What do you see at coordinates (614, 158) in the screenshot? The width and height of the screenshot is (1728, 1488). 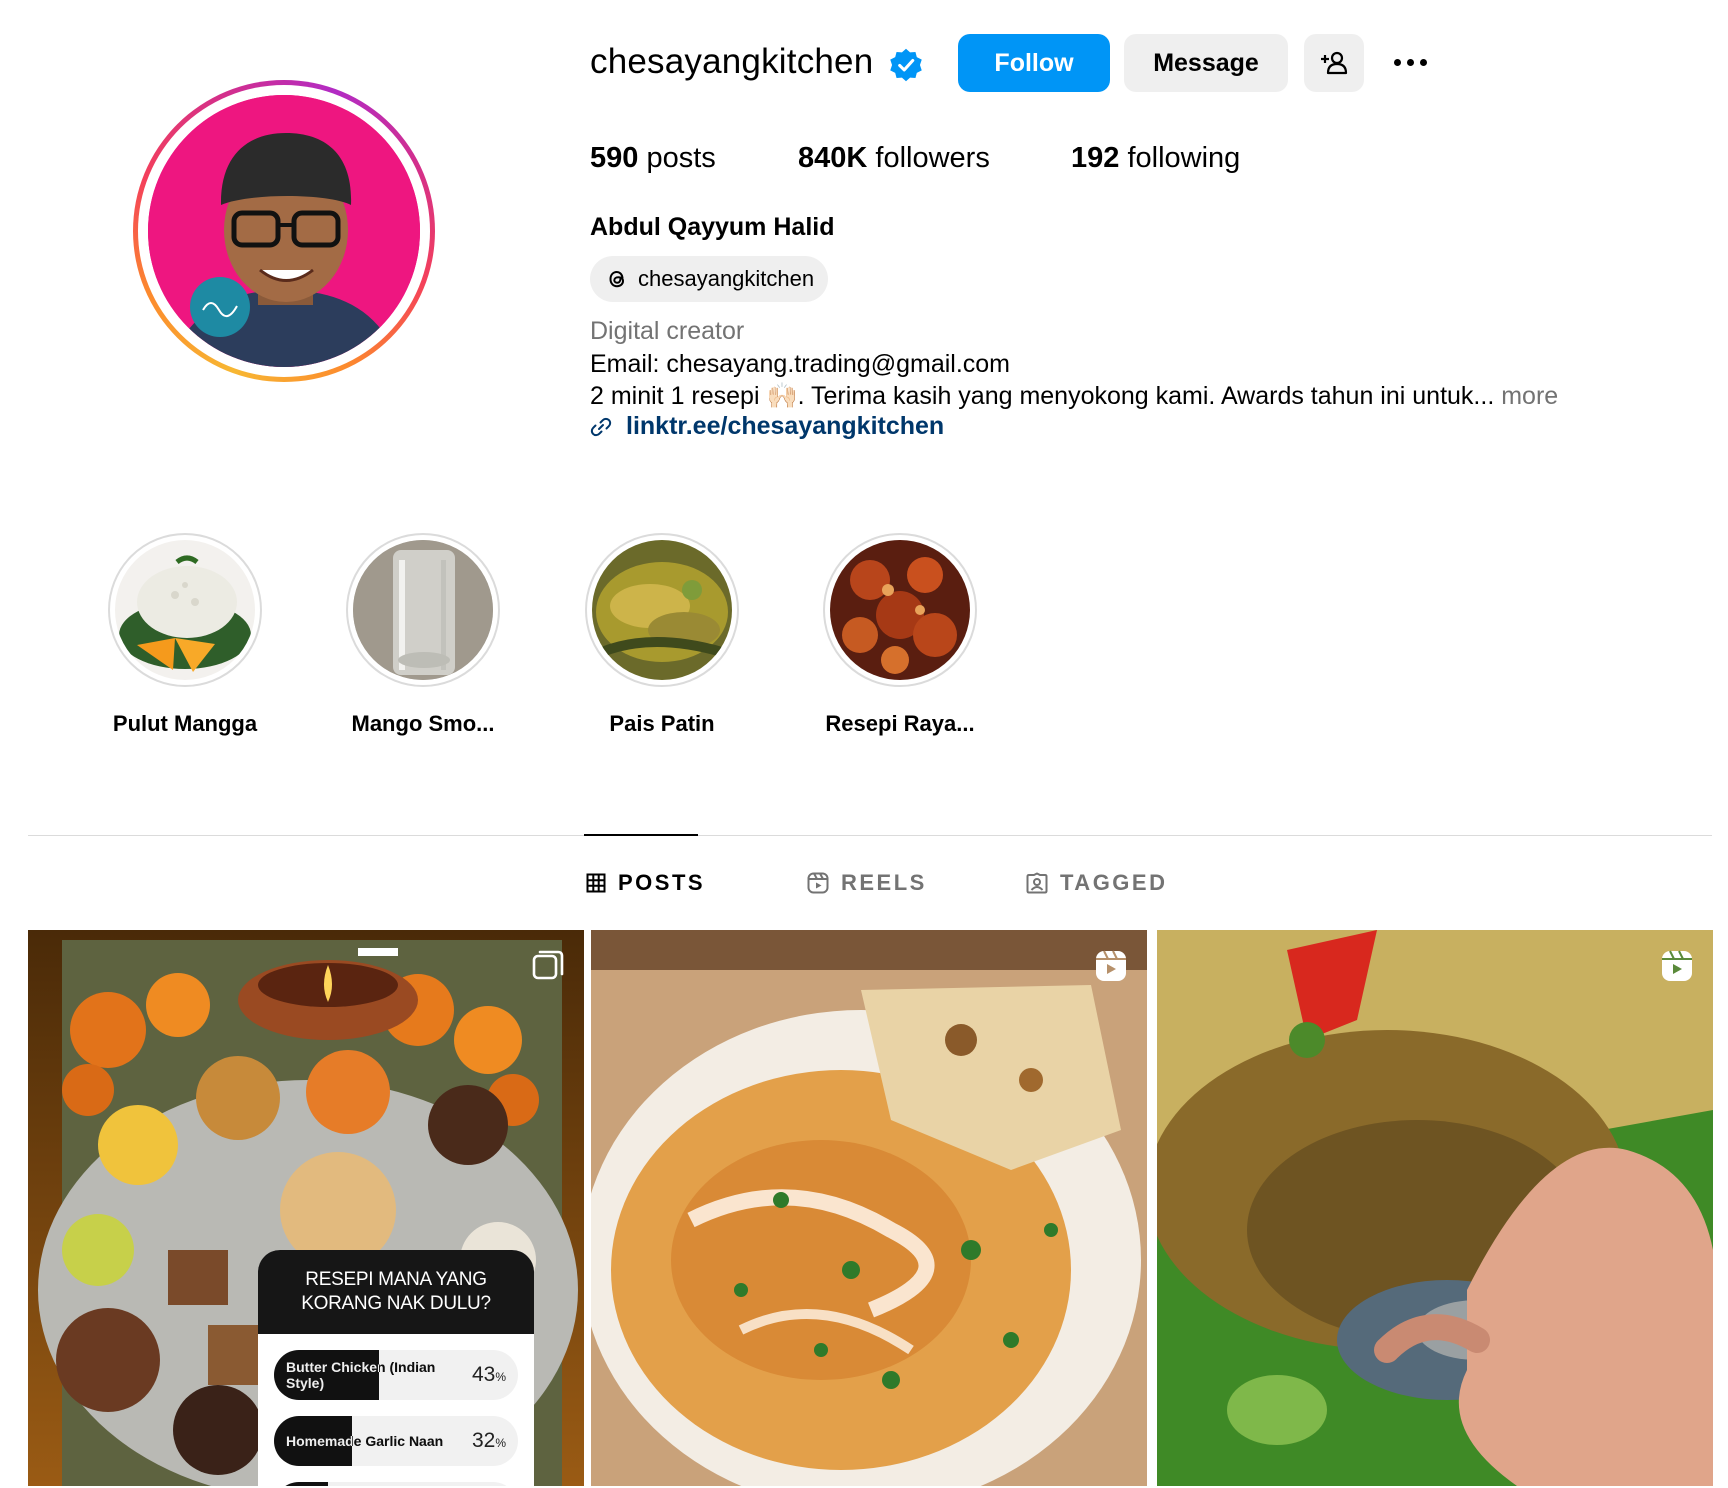 I see `posts-count: 590` at bounding box center [614, 158].